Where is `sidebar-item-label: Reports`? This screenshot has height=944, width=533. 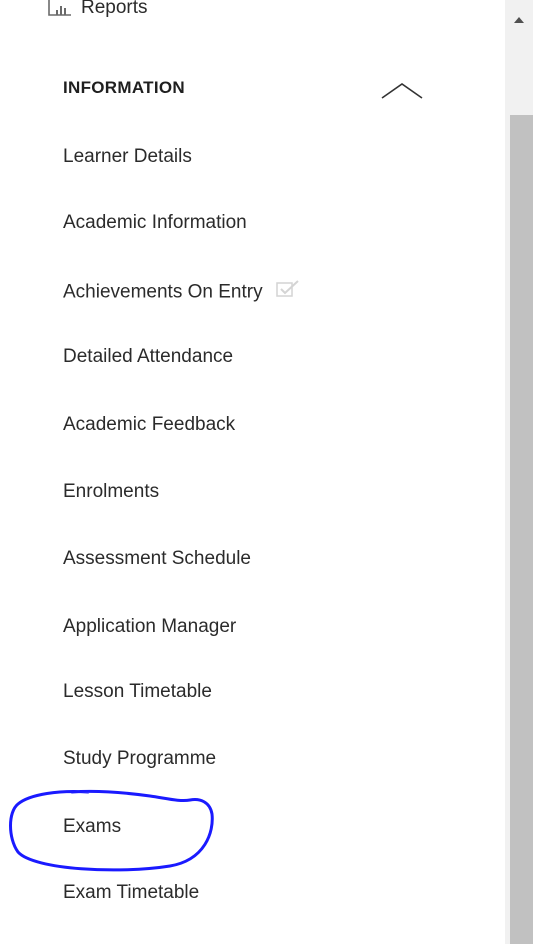 sidebar-item-label: Reports is located at coordinates (114, 9).